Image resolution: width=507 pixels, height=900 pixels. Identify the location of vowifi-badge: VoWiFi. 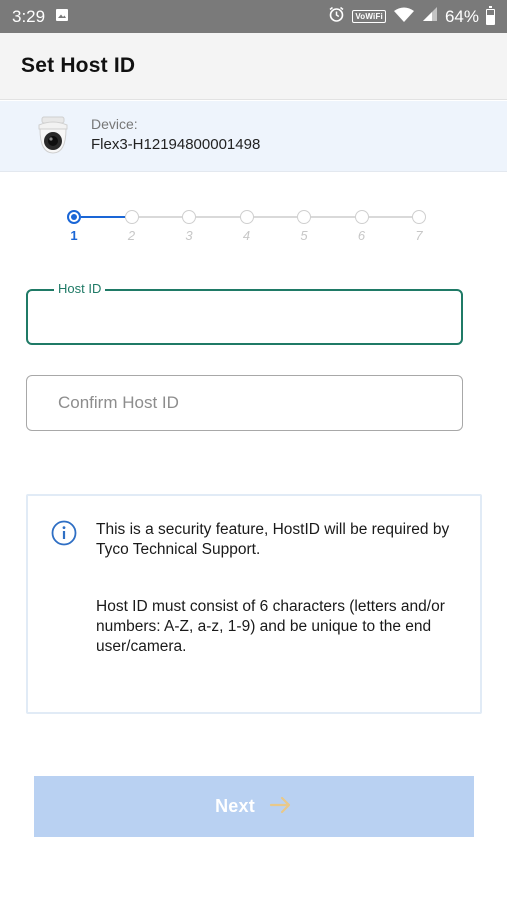
(369, 16).